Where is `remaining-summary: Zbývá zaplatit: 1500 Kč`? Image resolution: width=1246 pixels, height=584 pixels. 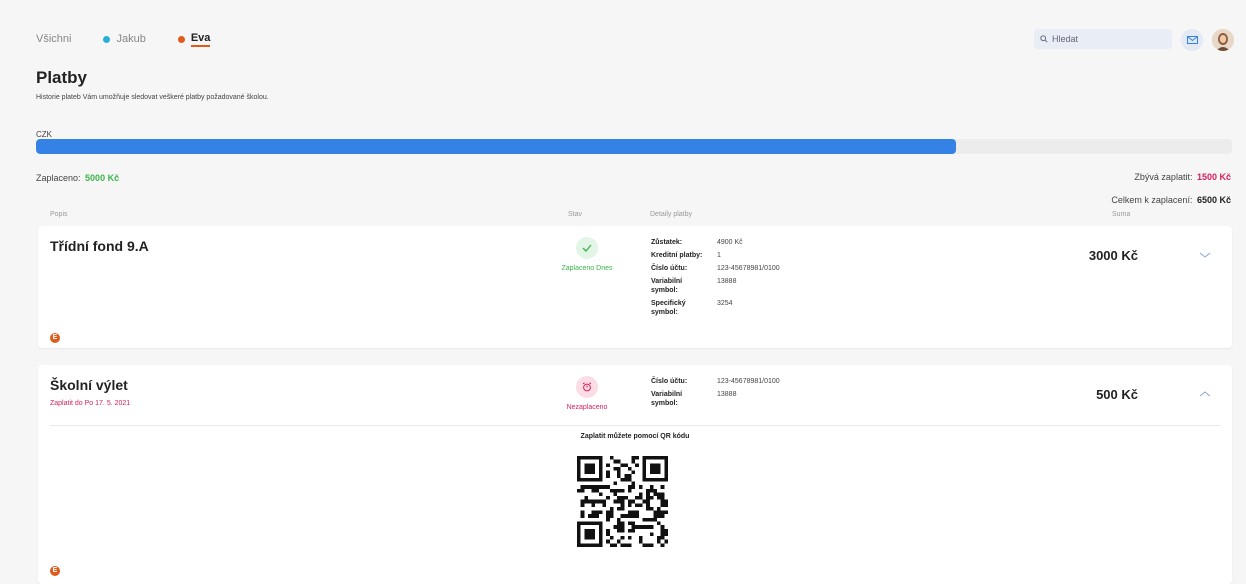
remaining-summary: Zbývá zaplatit: 1500 Kč is located at coordinates (1182, 177).